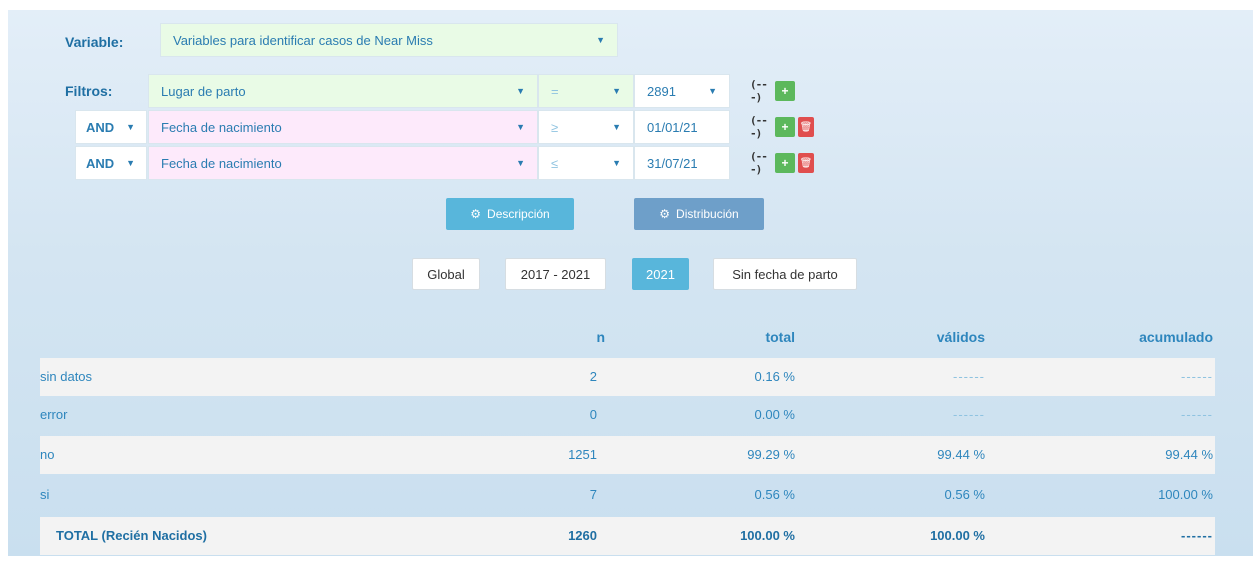 The height and width of the screenshot is (563, 1260). I want to click on table-row: no 1251 99.29 % 99.44 % 99.44 %, so click(627, 455).